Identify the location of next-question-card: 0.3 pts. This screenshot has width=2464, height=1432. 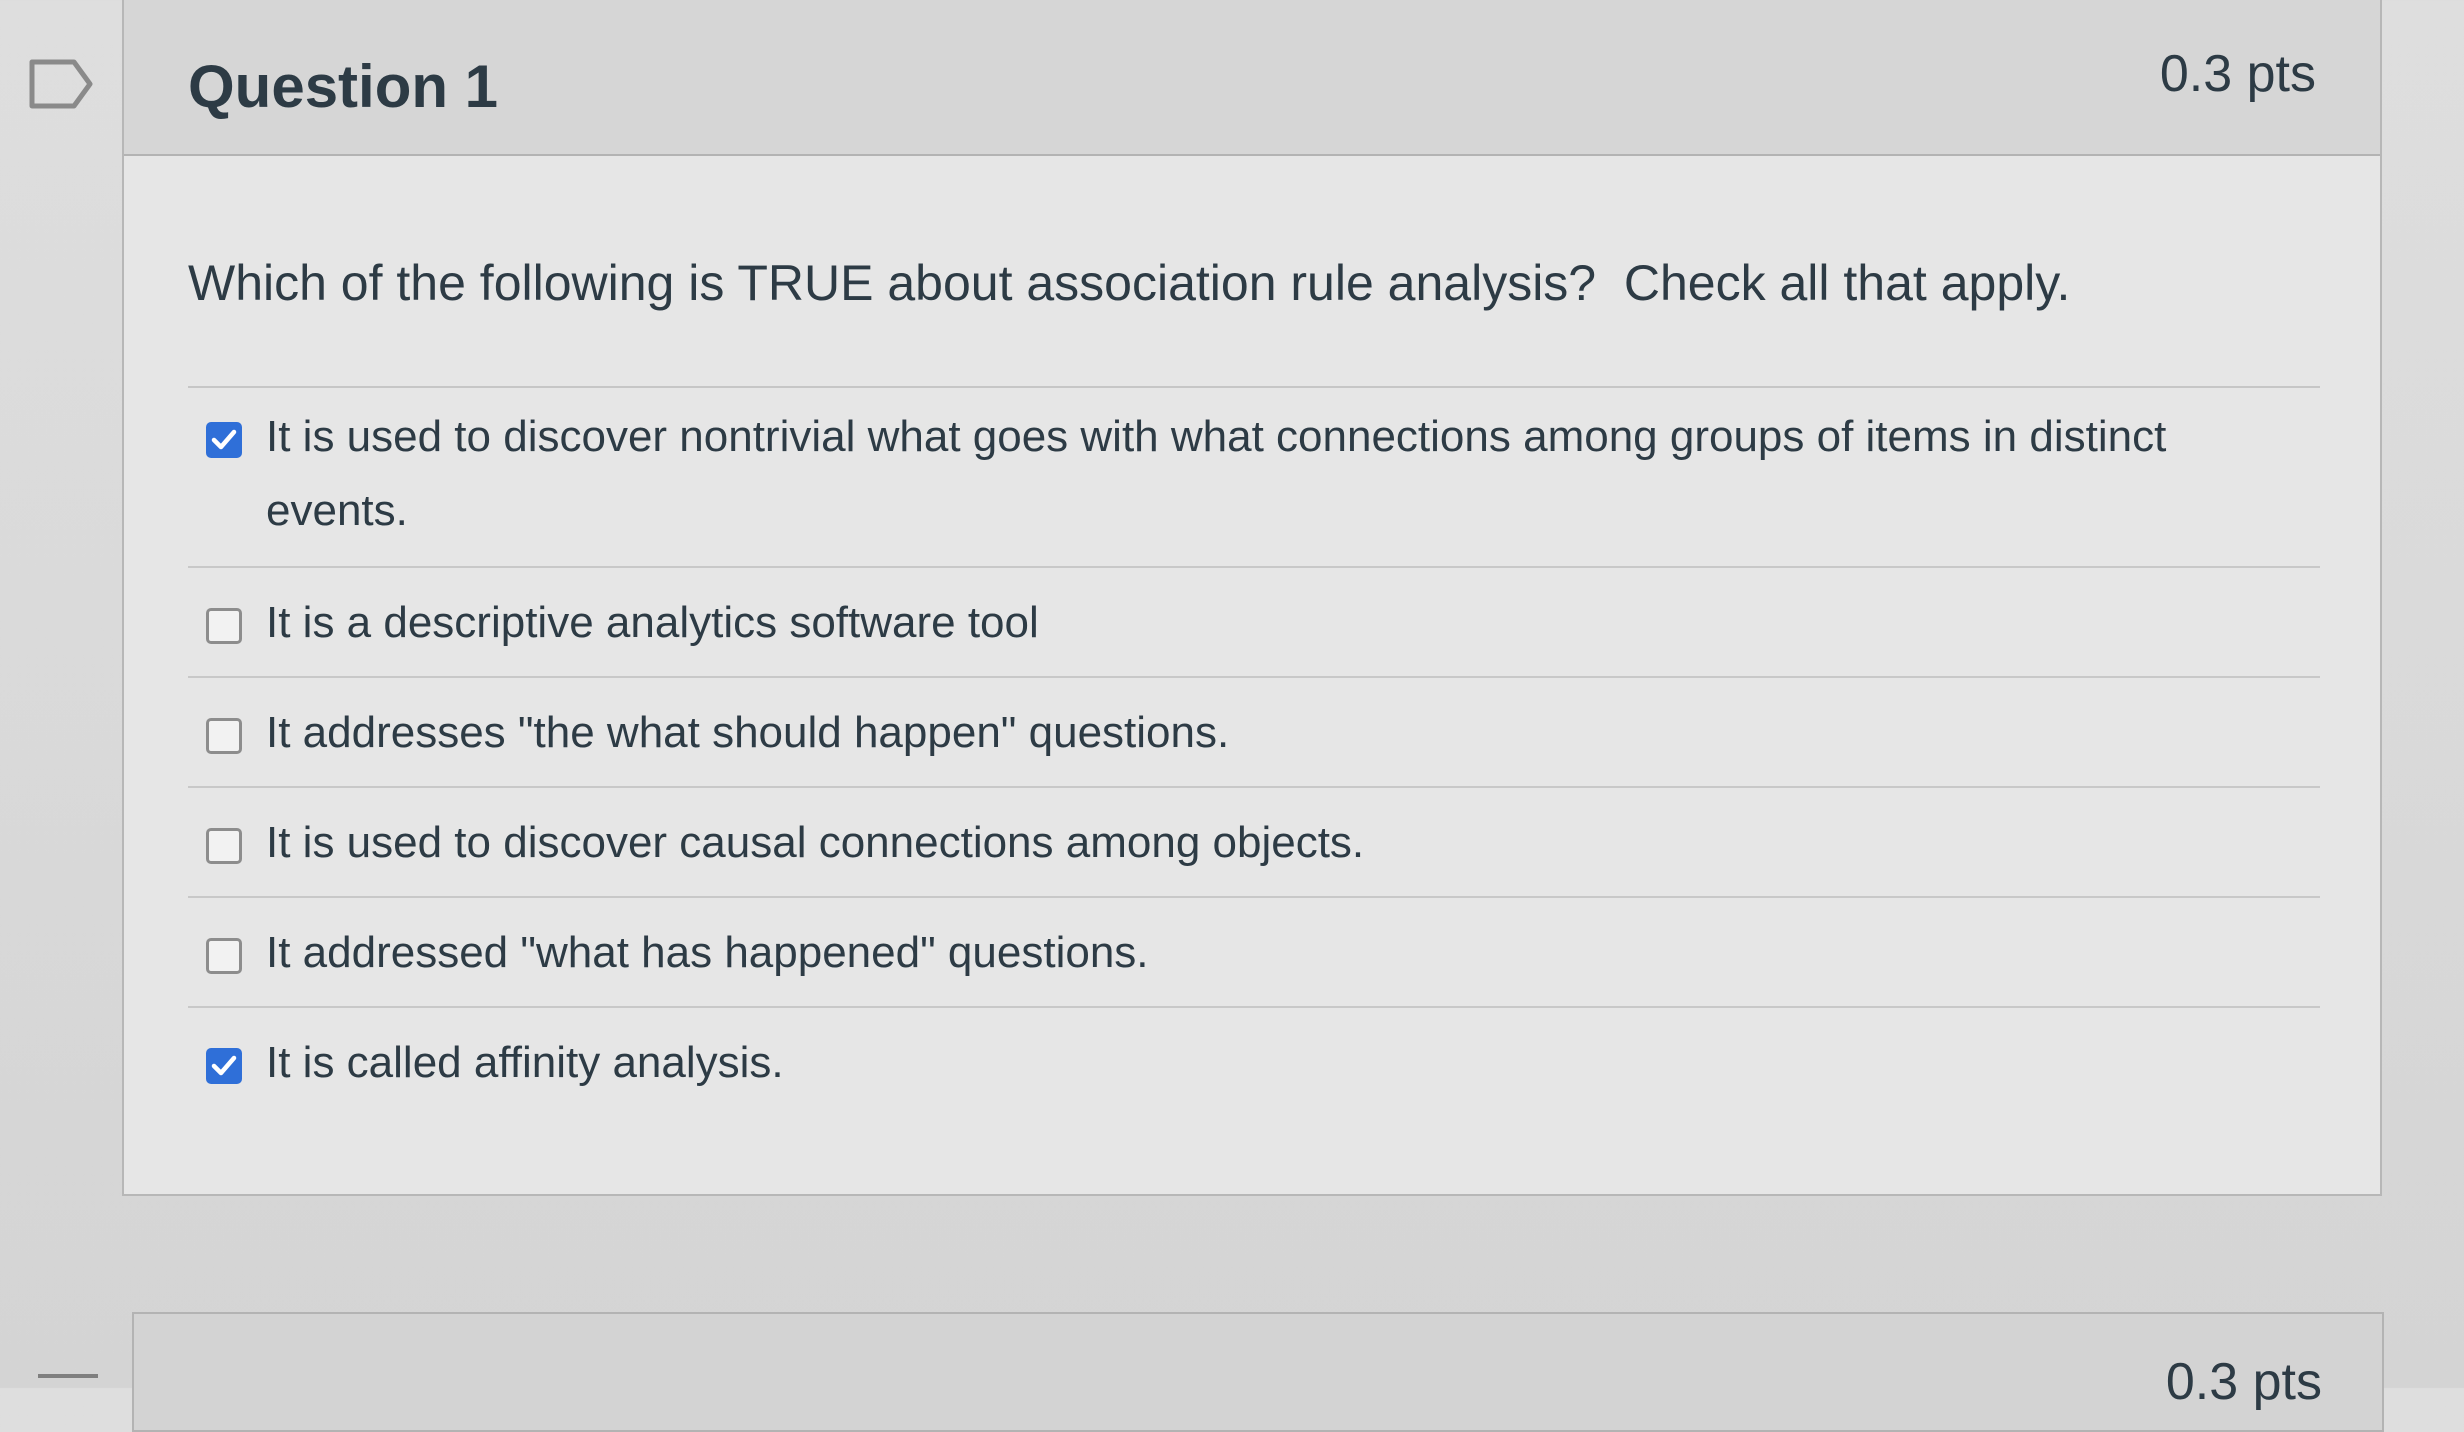
(1258, 1372).